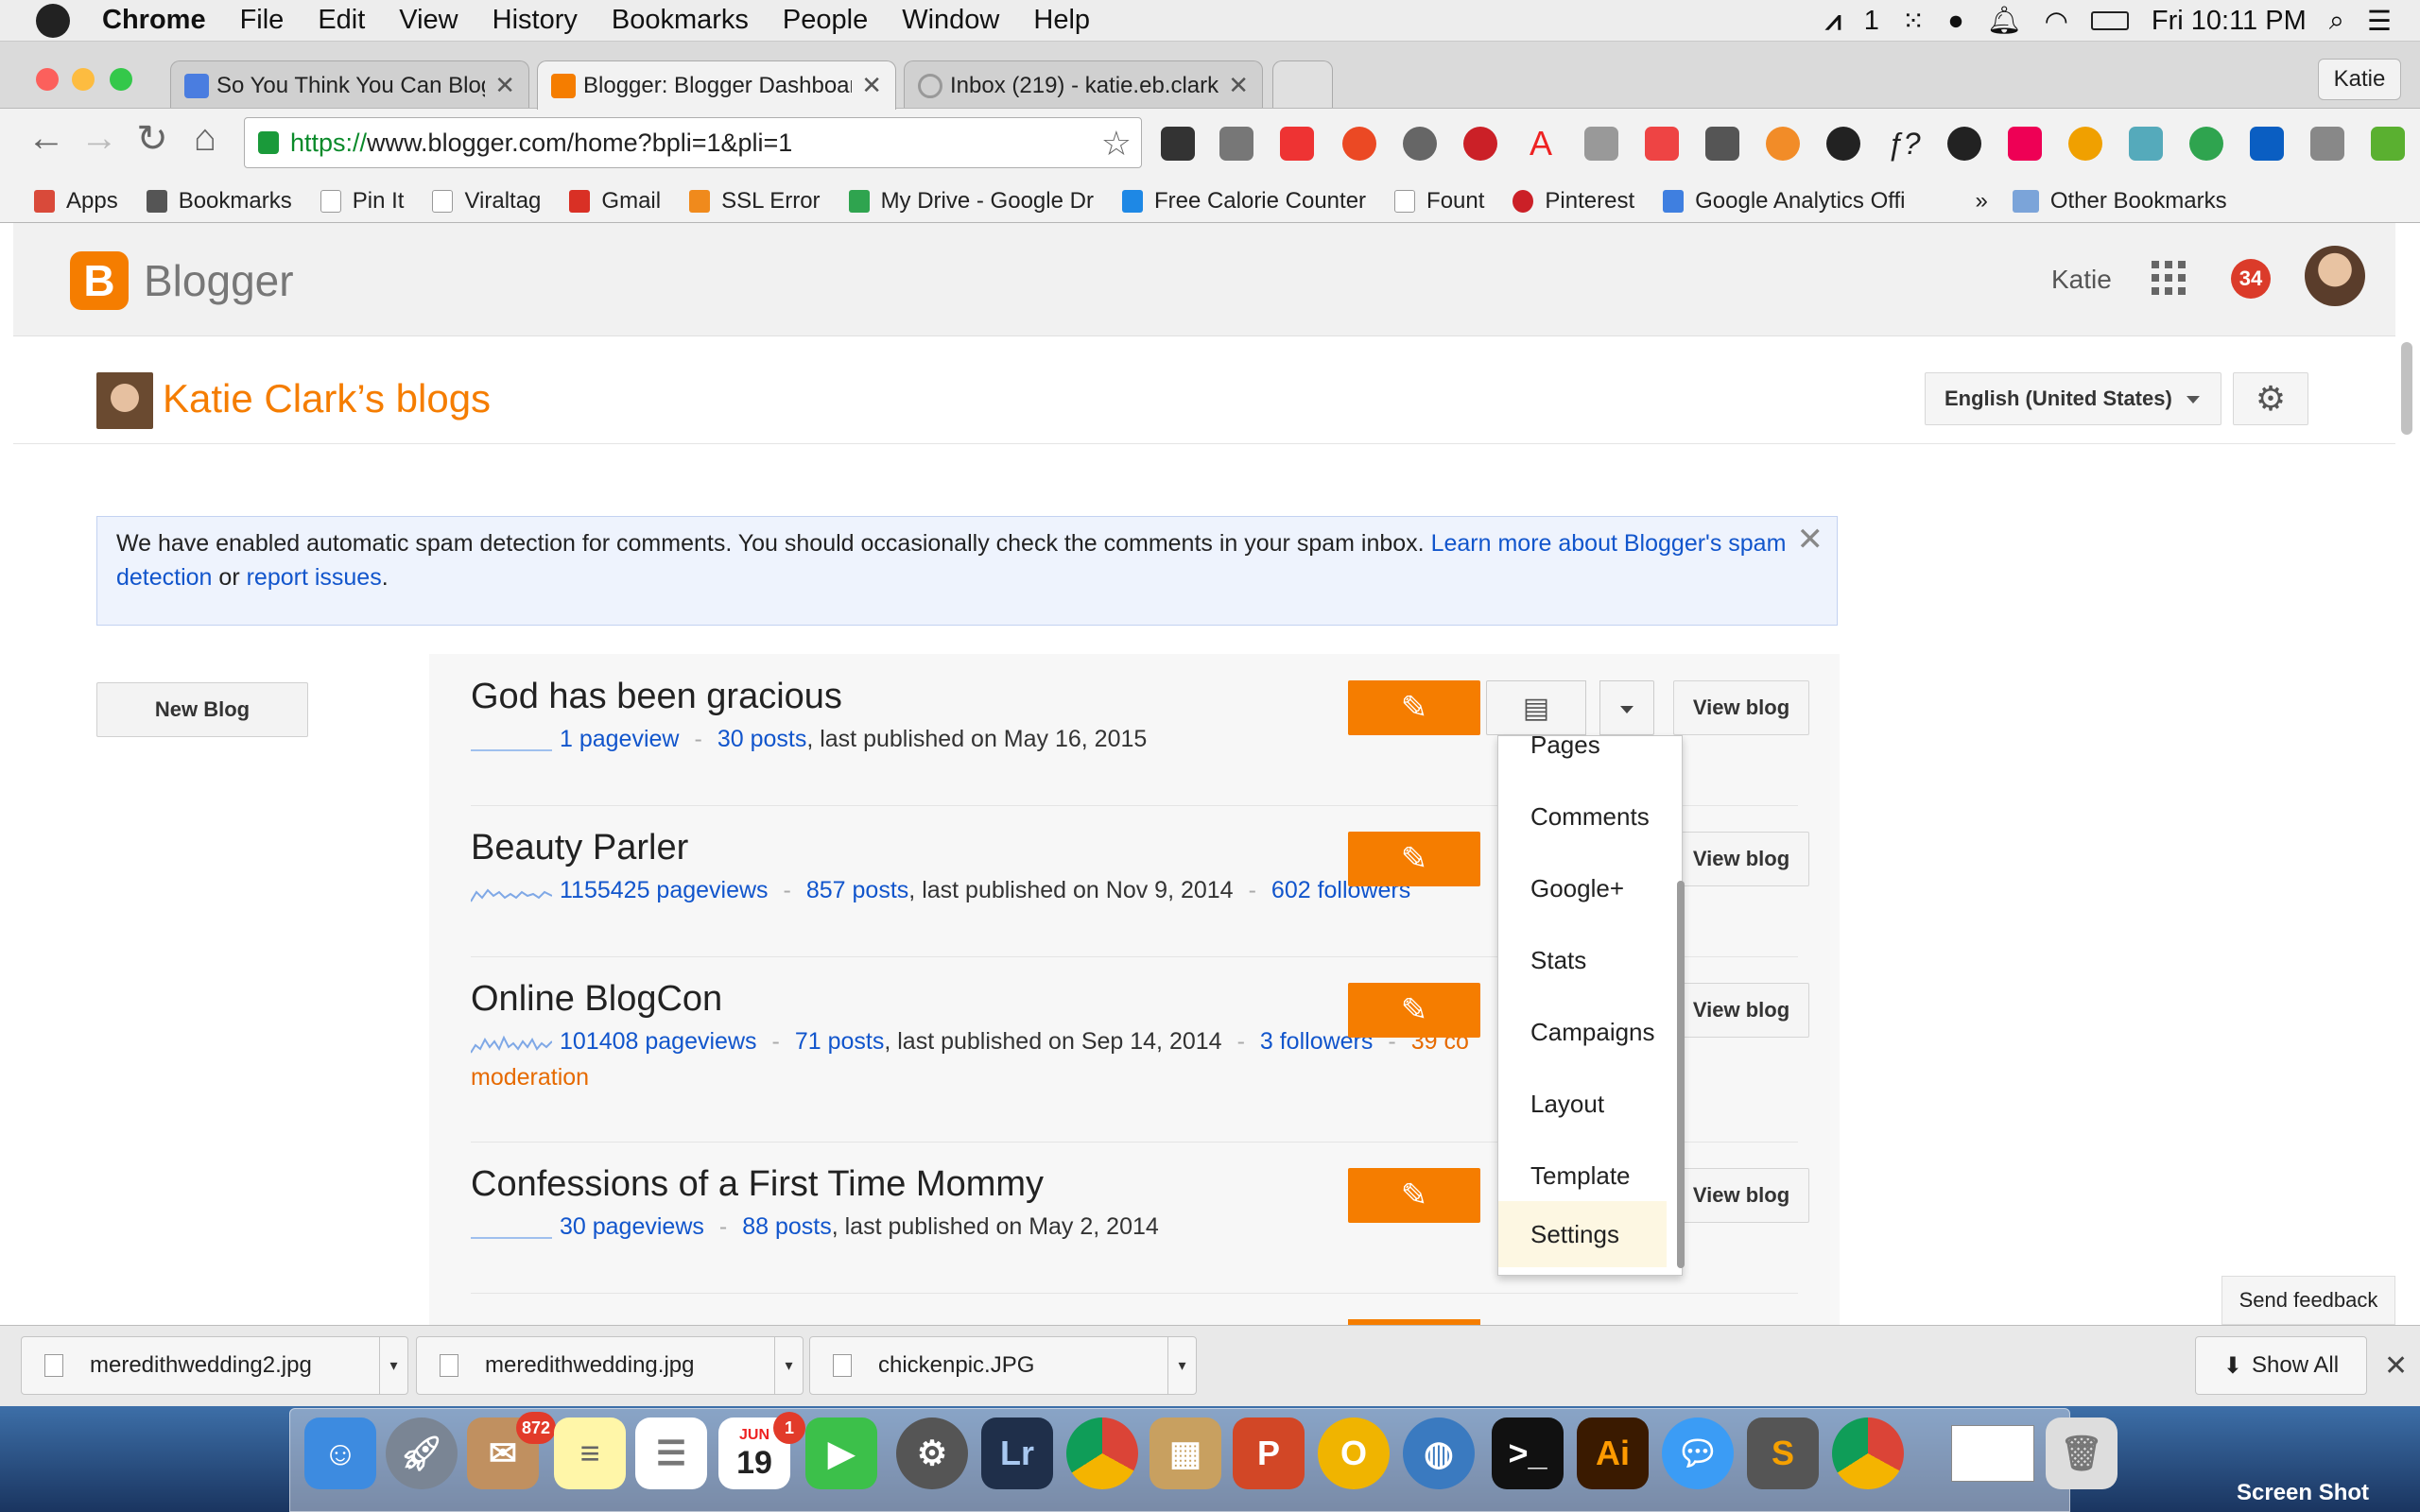 The height and width of the screenshot is (1512, 2420). Describe the element at coordinates (121, 79) in the screenshot. I see `zoom-window-icon` at that location.